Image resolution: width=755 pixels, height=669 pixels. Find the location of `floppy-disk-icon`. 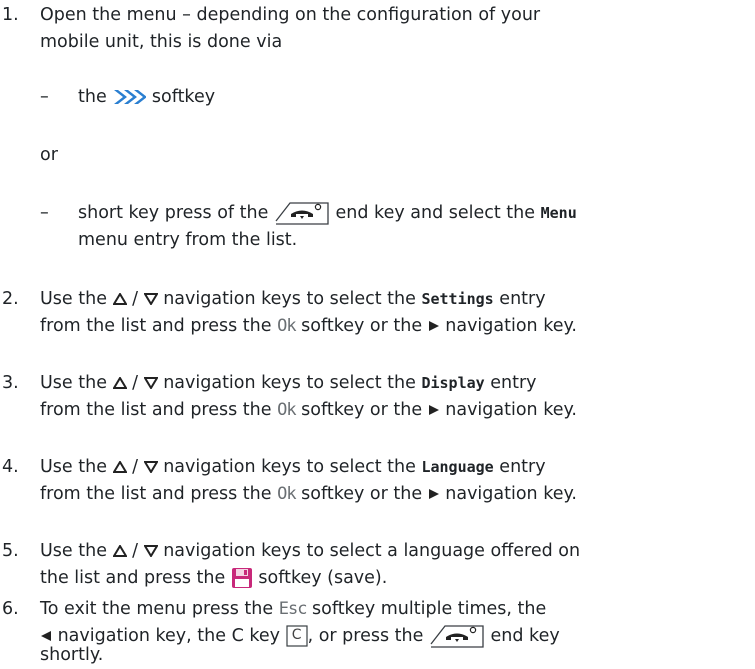

floppy-disk-icon is located at coordinates (242, 578).